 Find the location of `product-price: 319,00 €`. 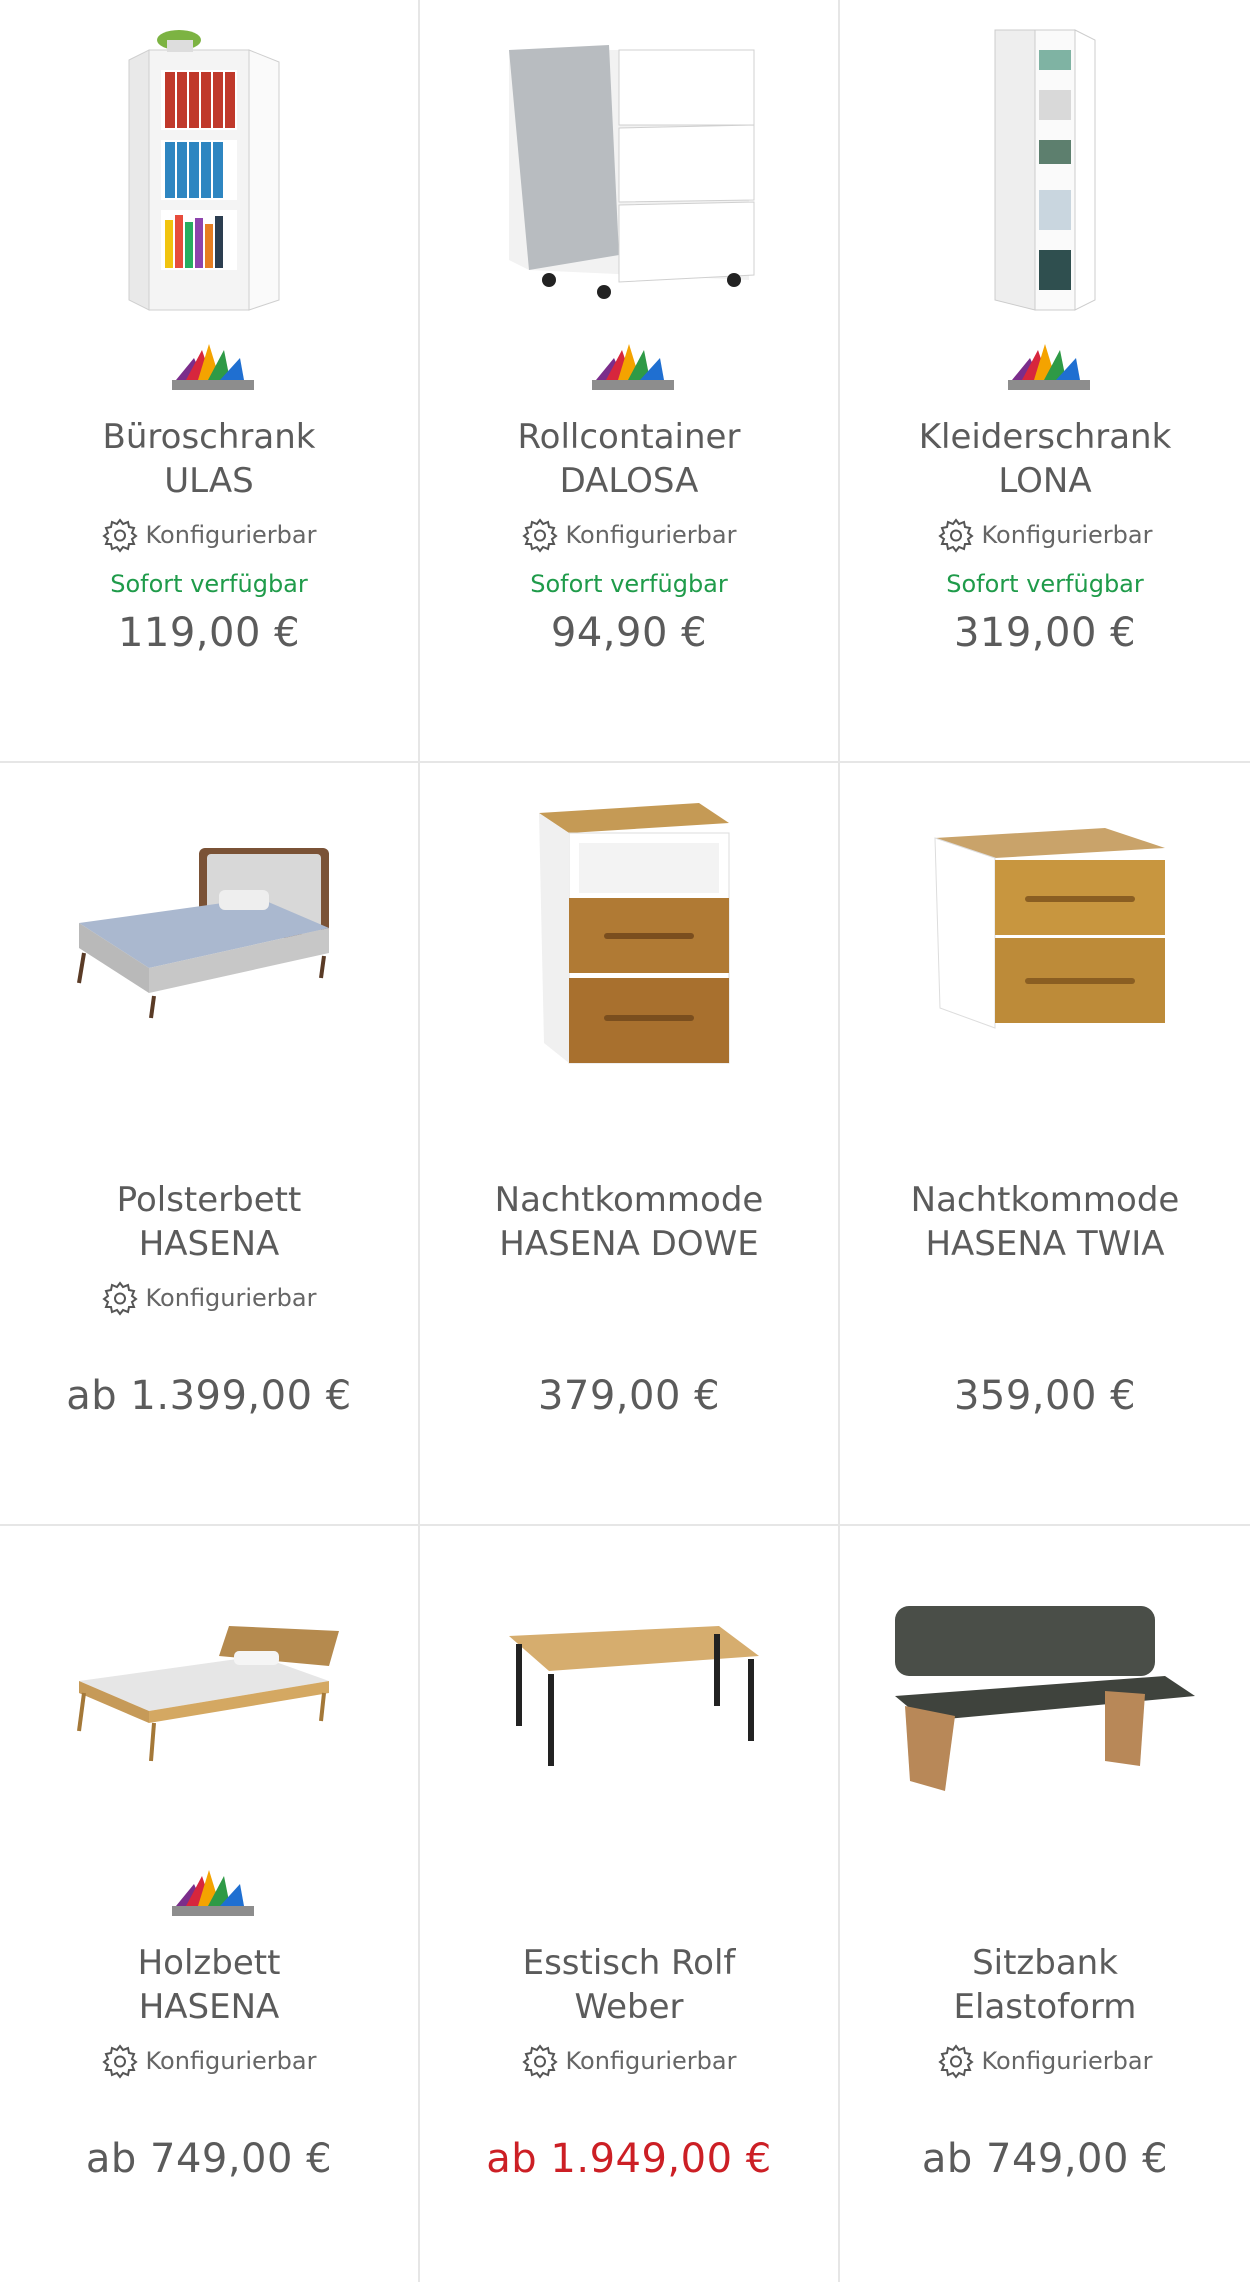

product-price: 319,00 € is located at coordinates (1045, 633).